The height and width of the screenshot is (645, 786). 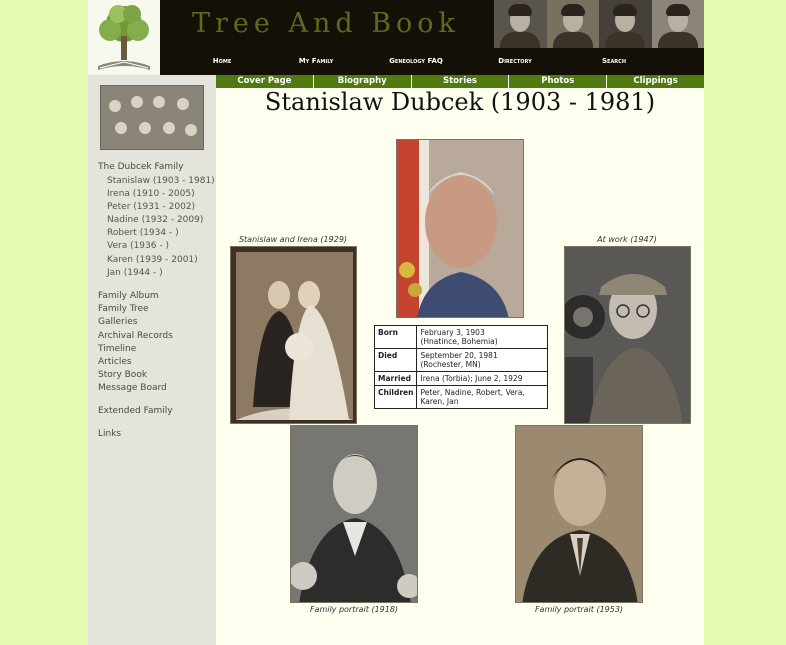 I want to click on tab-clippings: Clippings, so click(x=655, y=81).